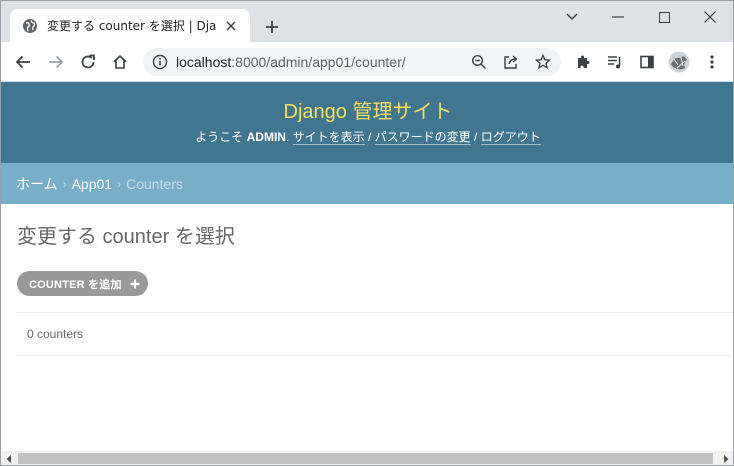 Image resolution: width=734 pixels, height=466 pixels. What do you see at coordinates (615, 62) in the screenshot?
I see `reading-list-icon` at bounding box center [615, 62].